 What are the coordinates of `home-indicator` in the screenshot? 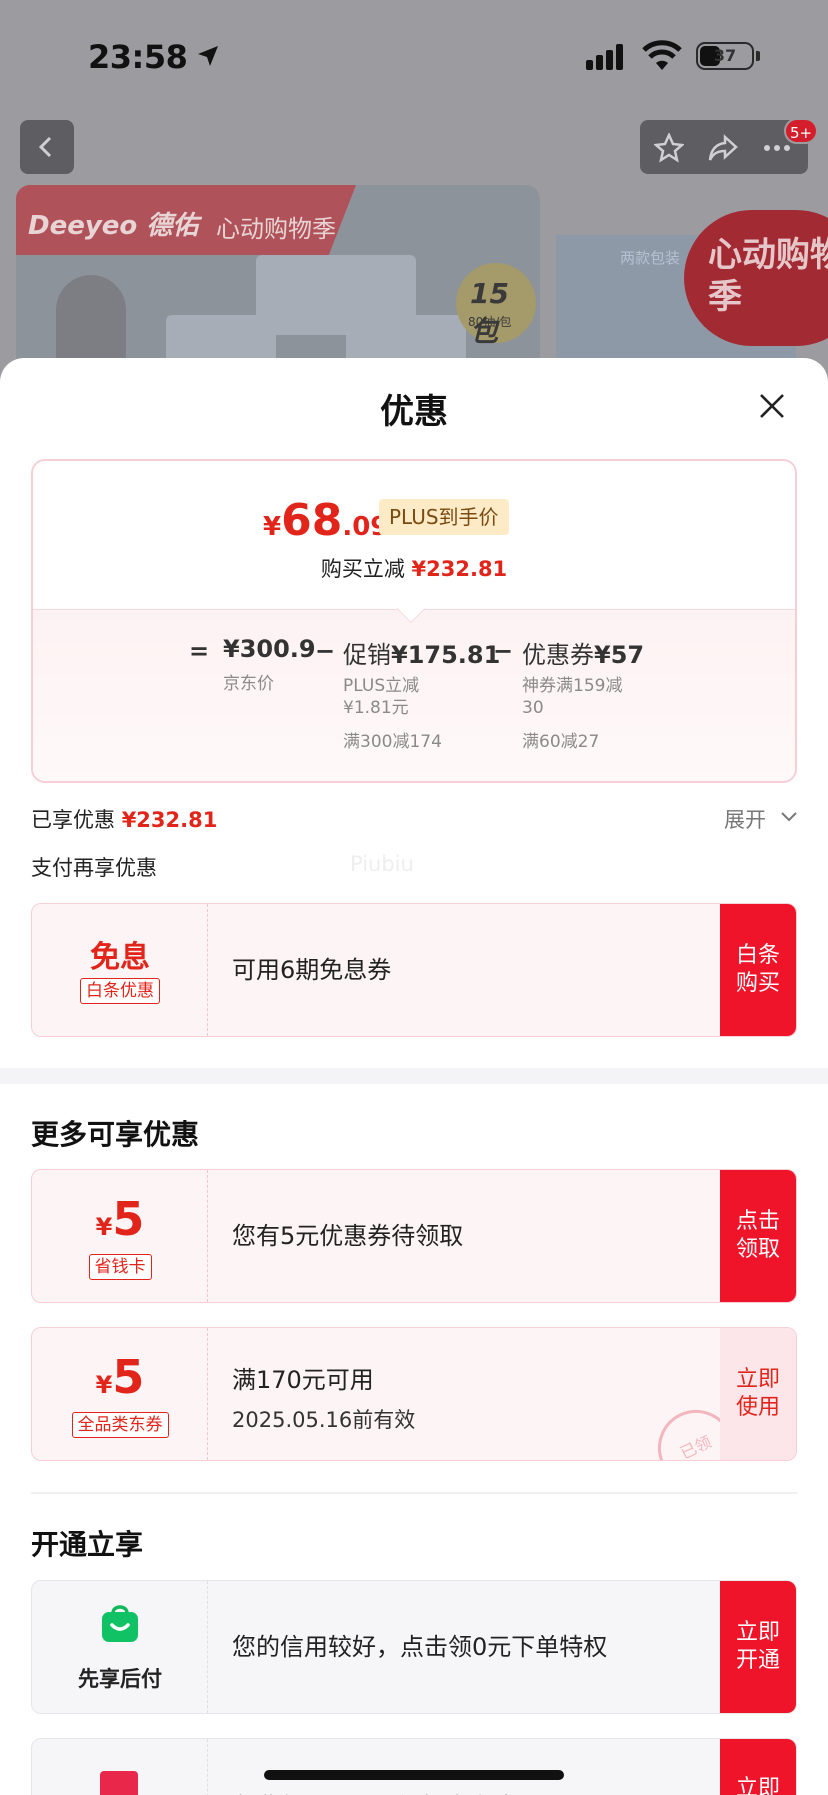 It's located at (414, 1775).